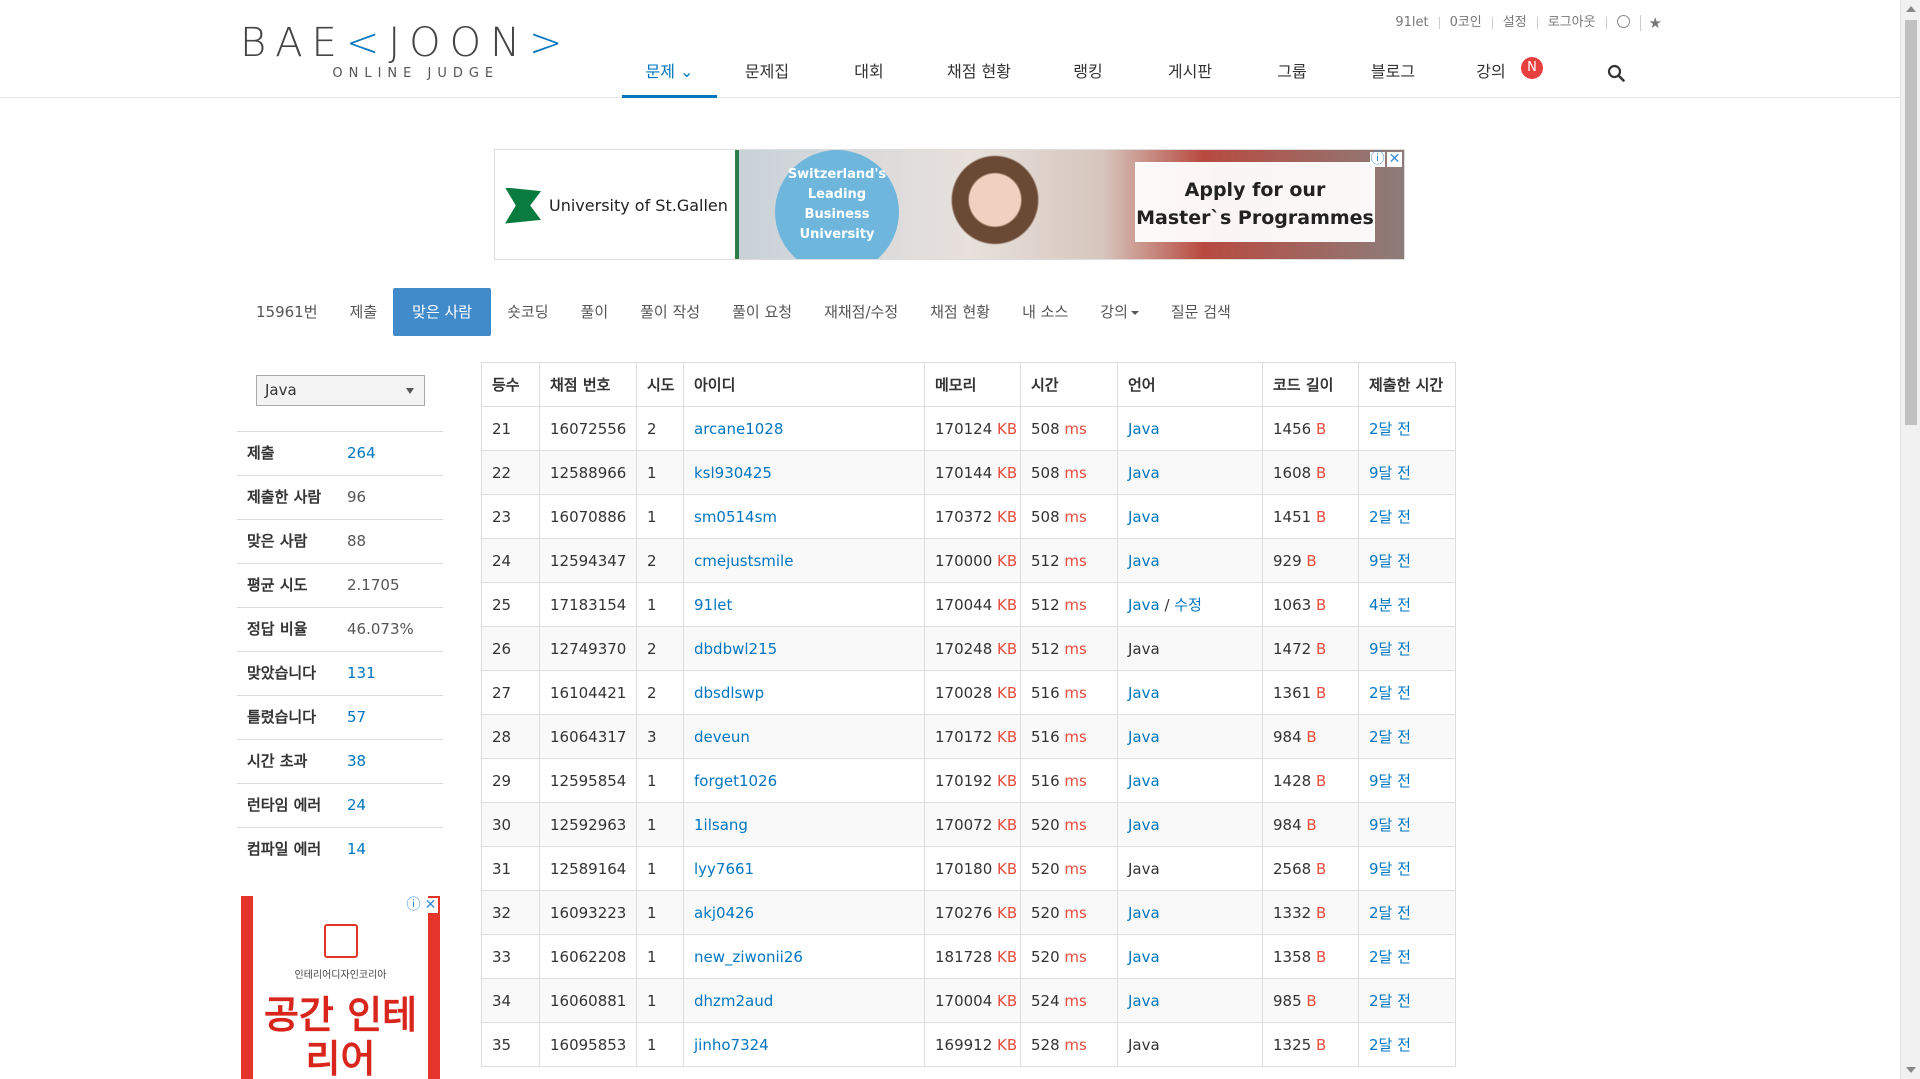  What do you see at coordinates (861, 312) in the screenshot?
I see `subtab-7: 재채점/수정` at bounding box center [861, 312].